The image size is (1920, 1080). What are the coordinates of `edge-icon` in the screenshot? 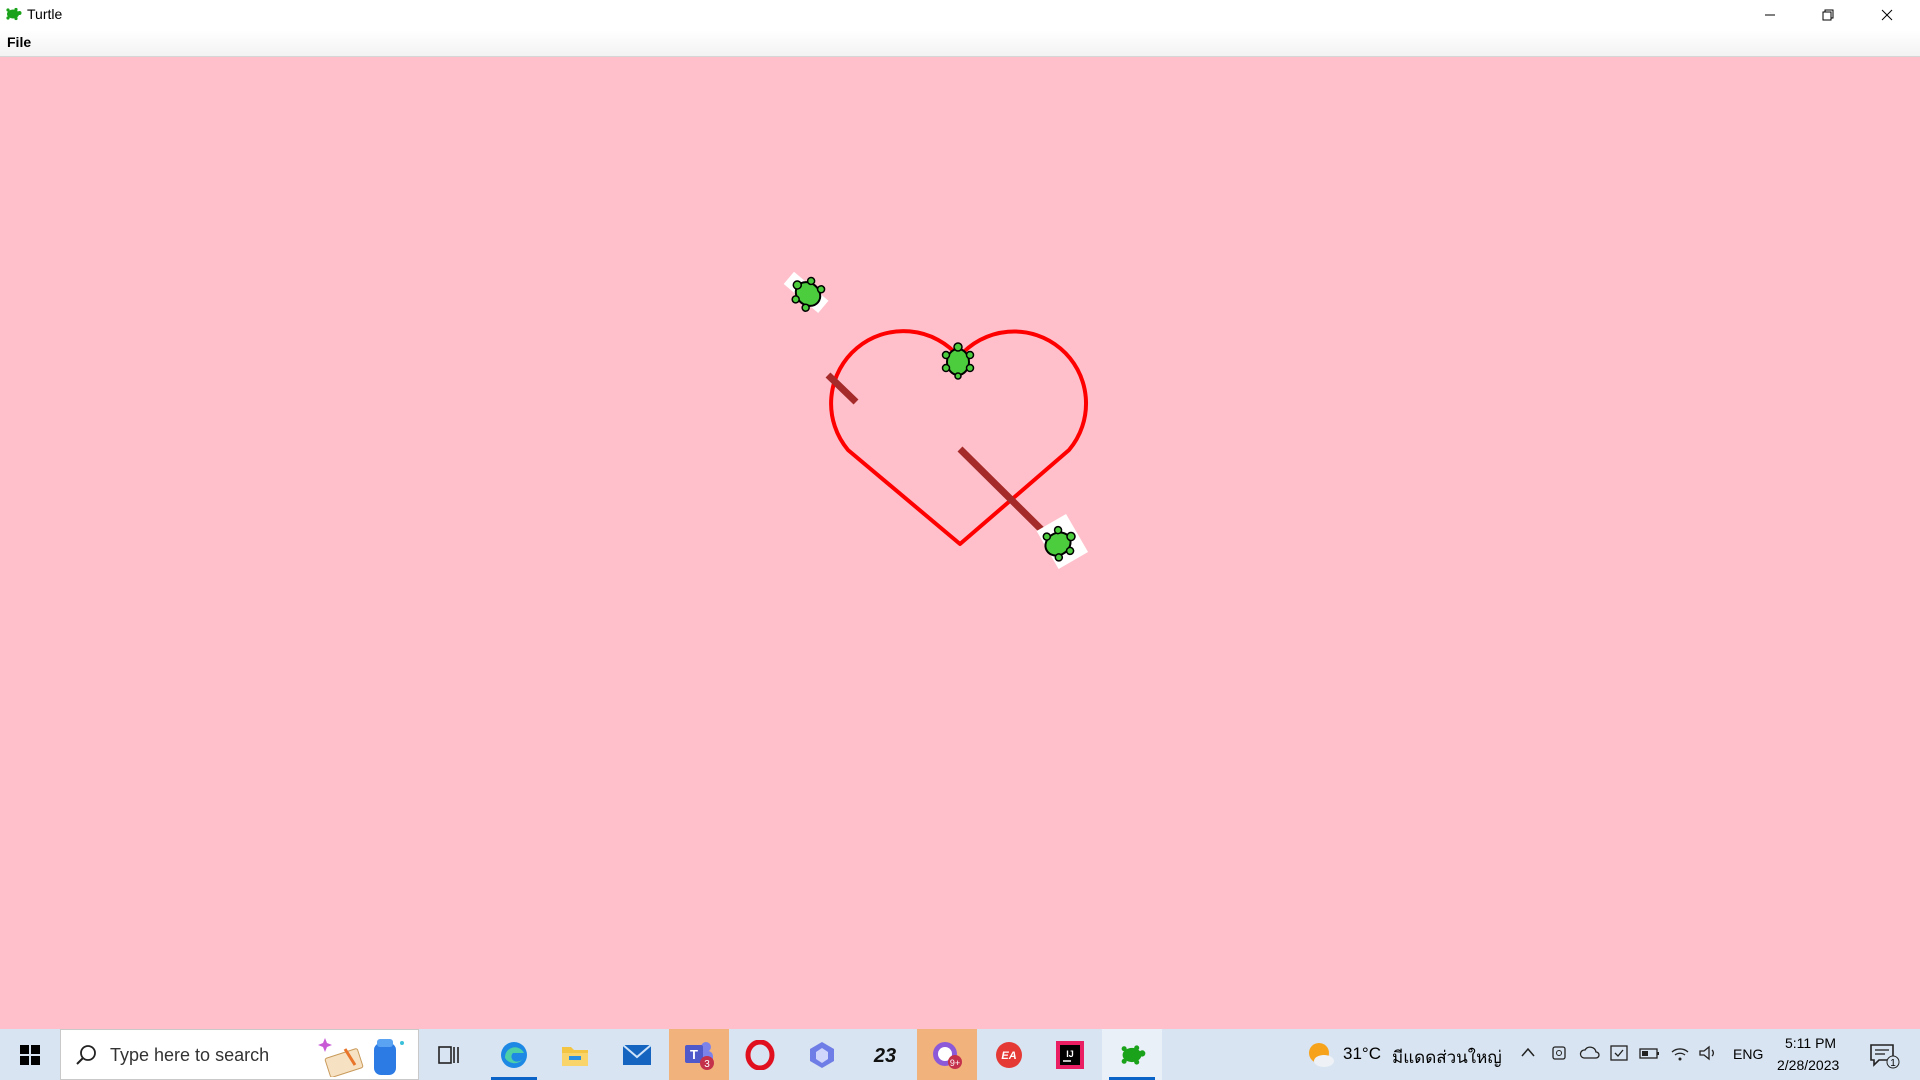 It's located at (514, 1054).